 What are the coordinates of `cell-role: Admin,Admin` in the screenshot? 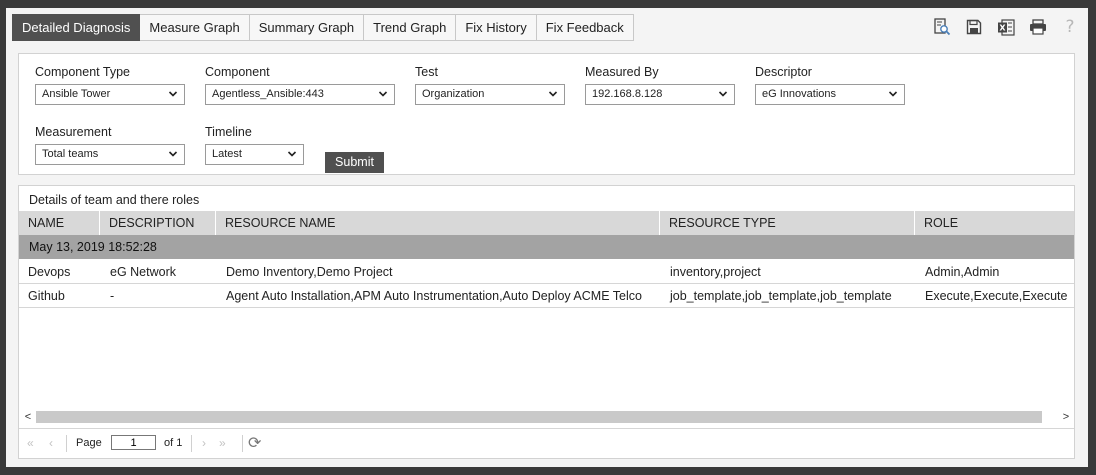 It's located at (962, 272).